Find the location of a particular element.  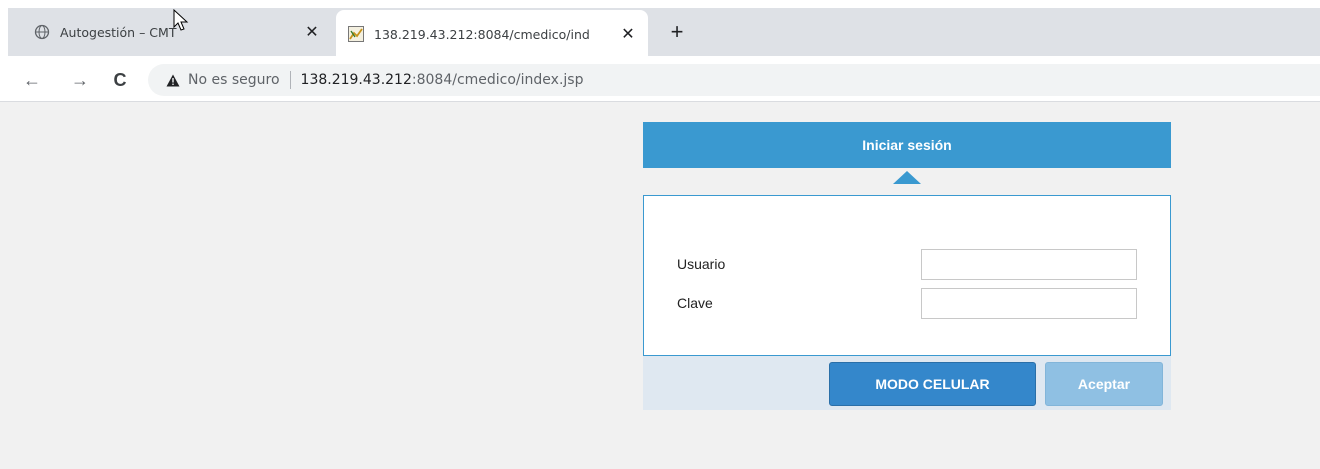

site-favicon-icon is located at coordinates (356, 34).